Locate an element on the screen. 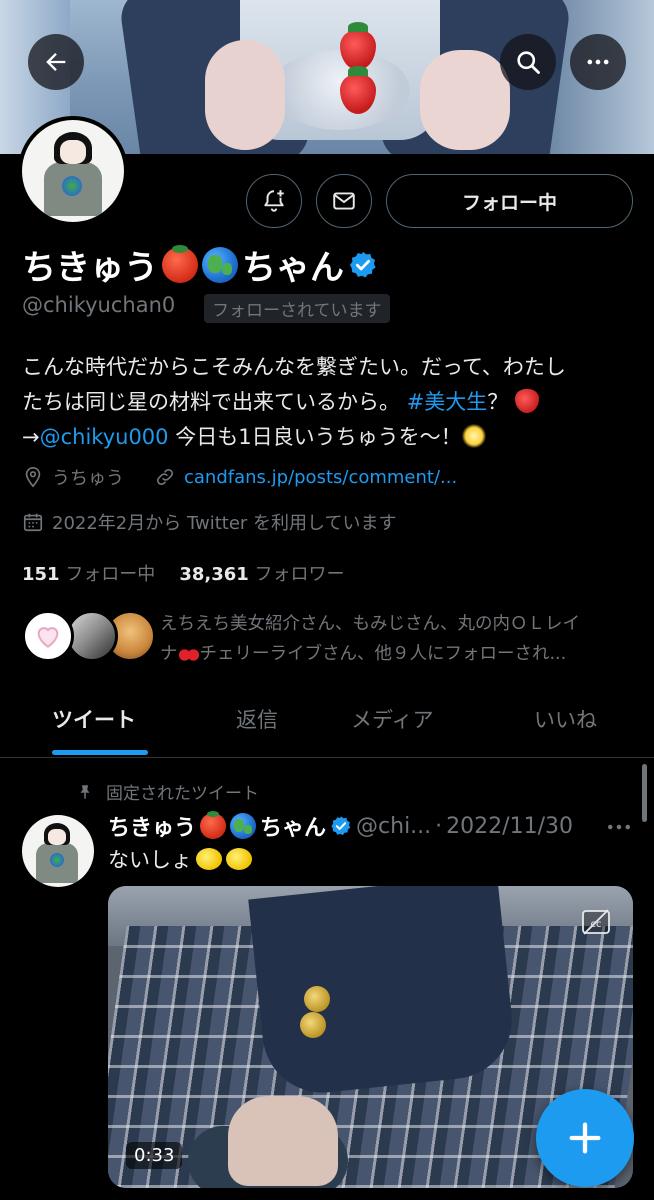  strawberry-icon is located at coordinates (526, 401).